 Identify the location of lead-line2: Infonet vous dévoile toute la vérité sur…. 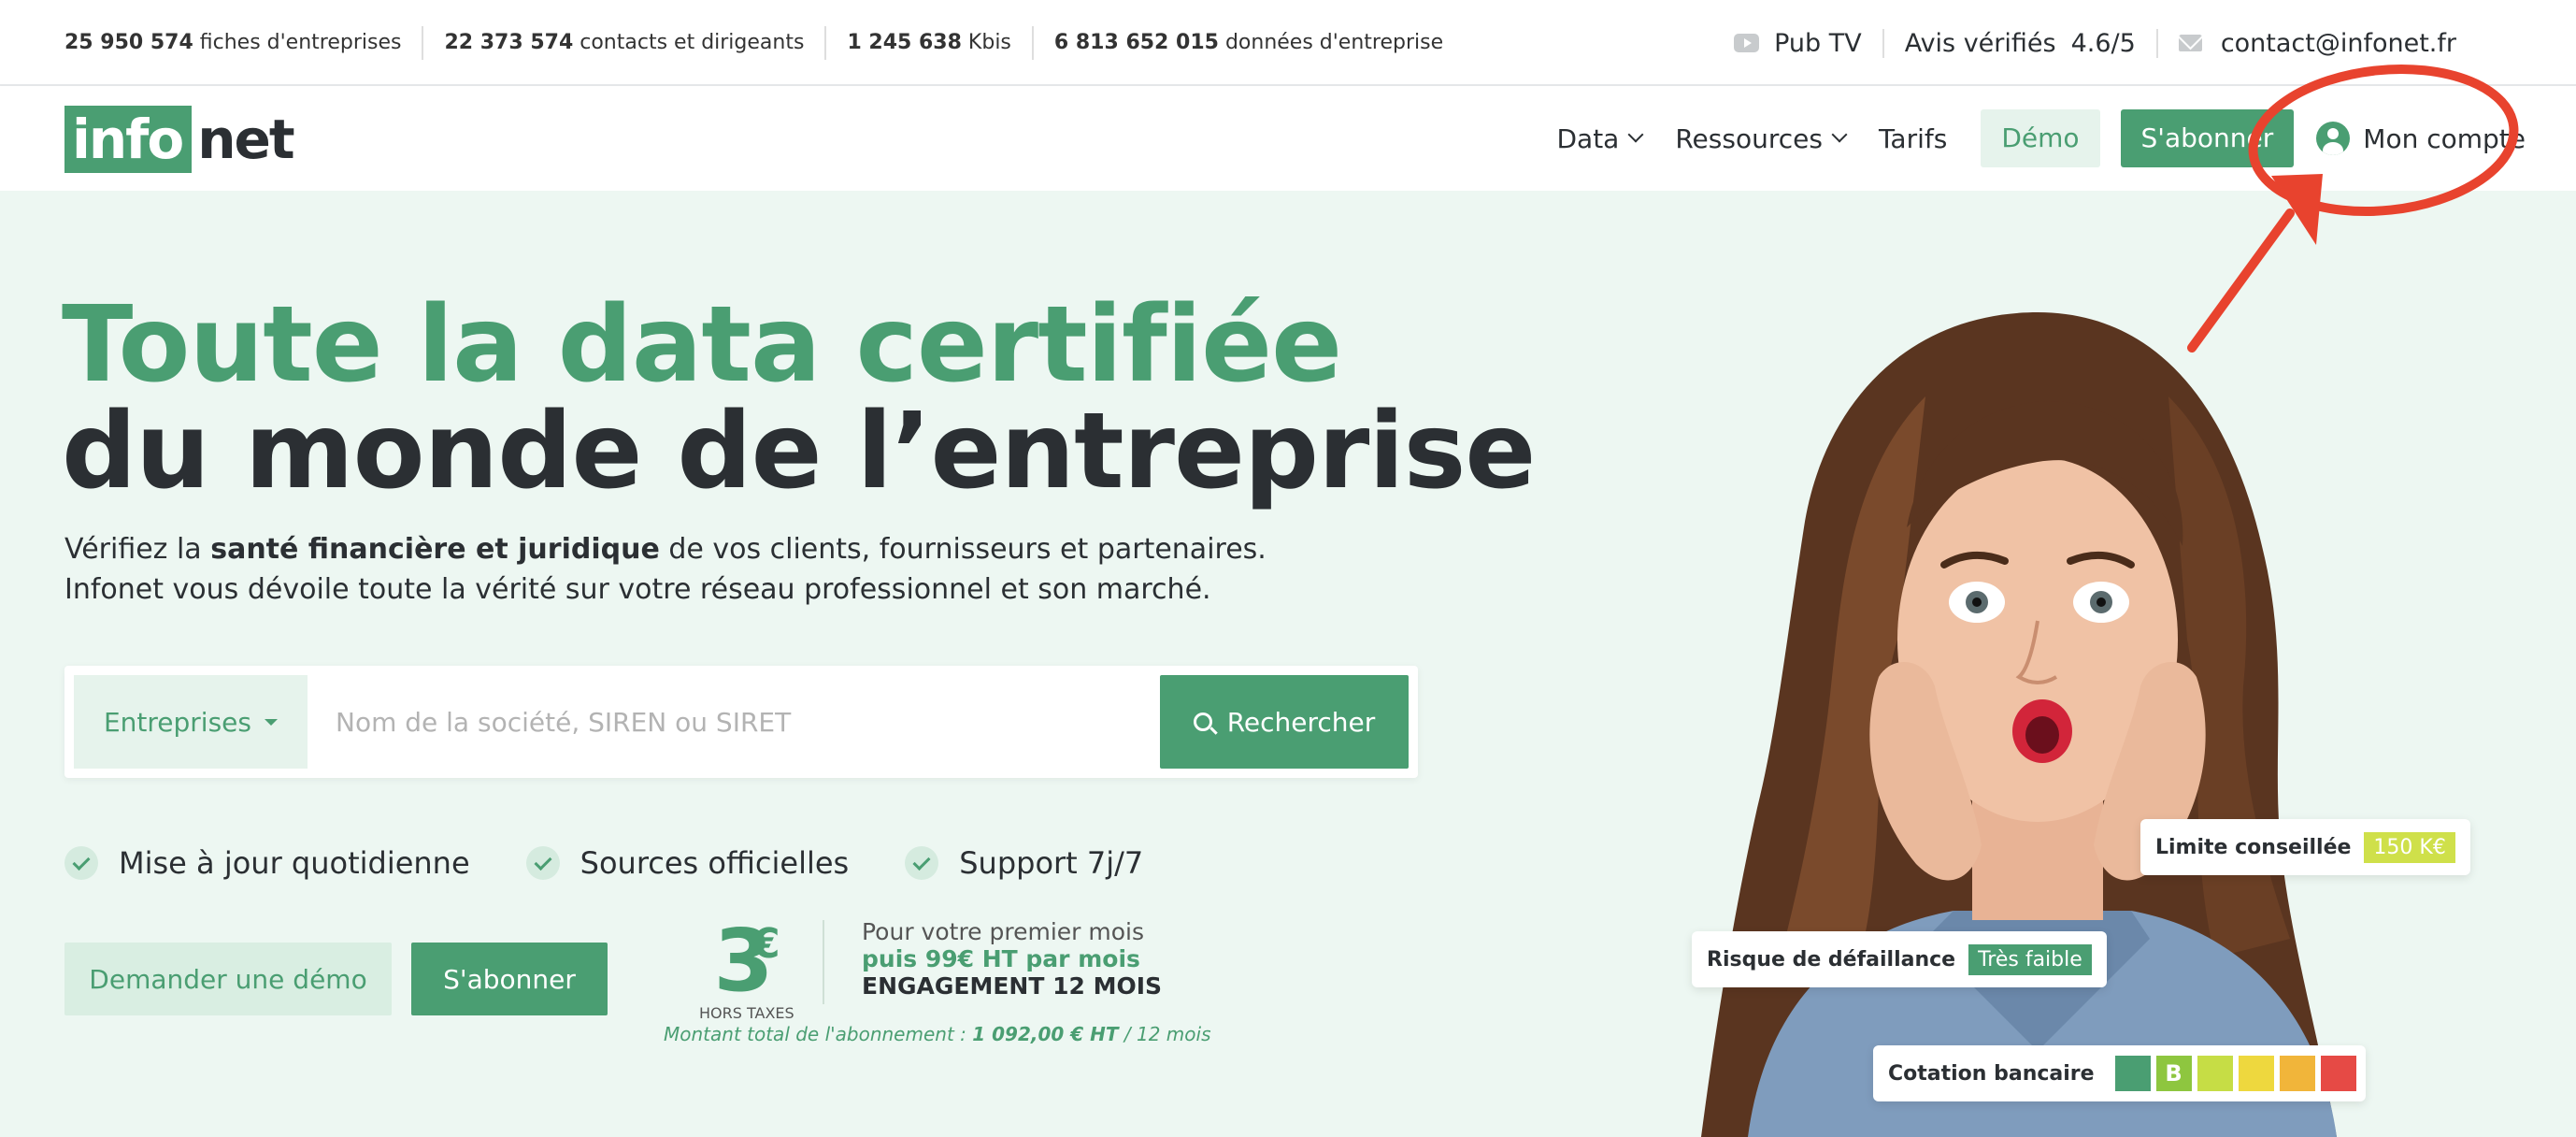
(637, 589).